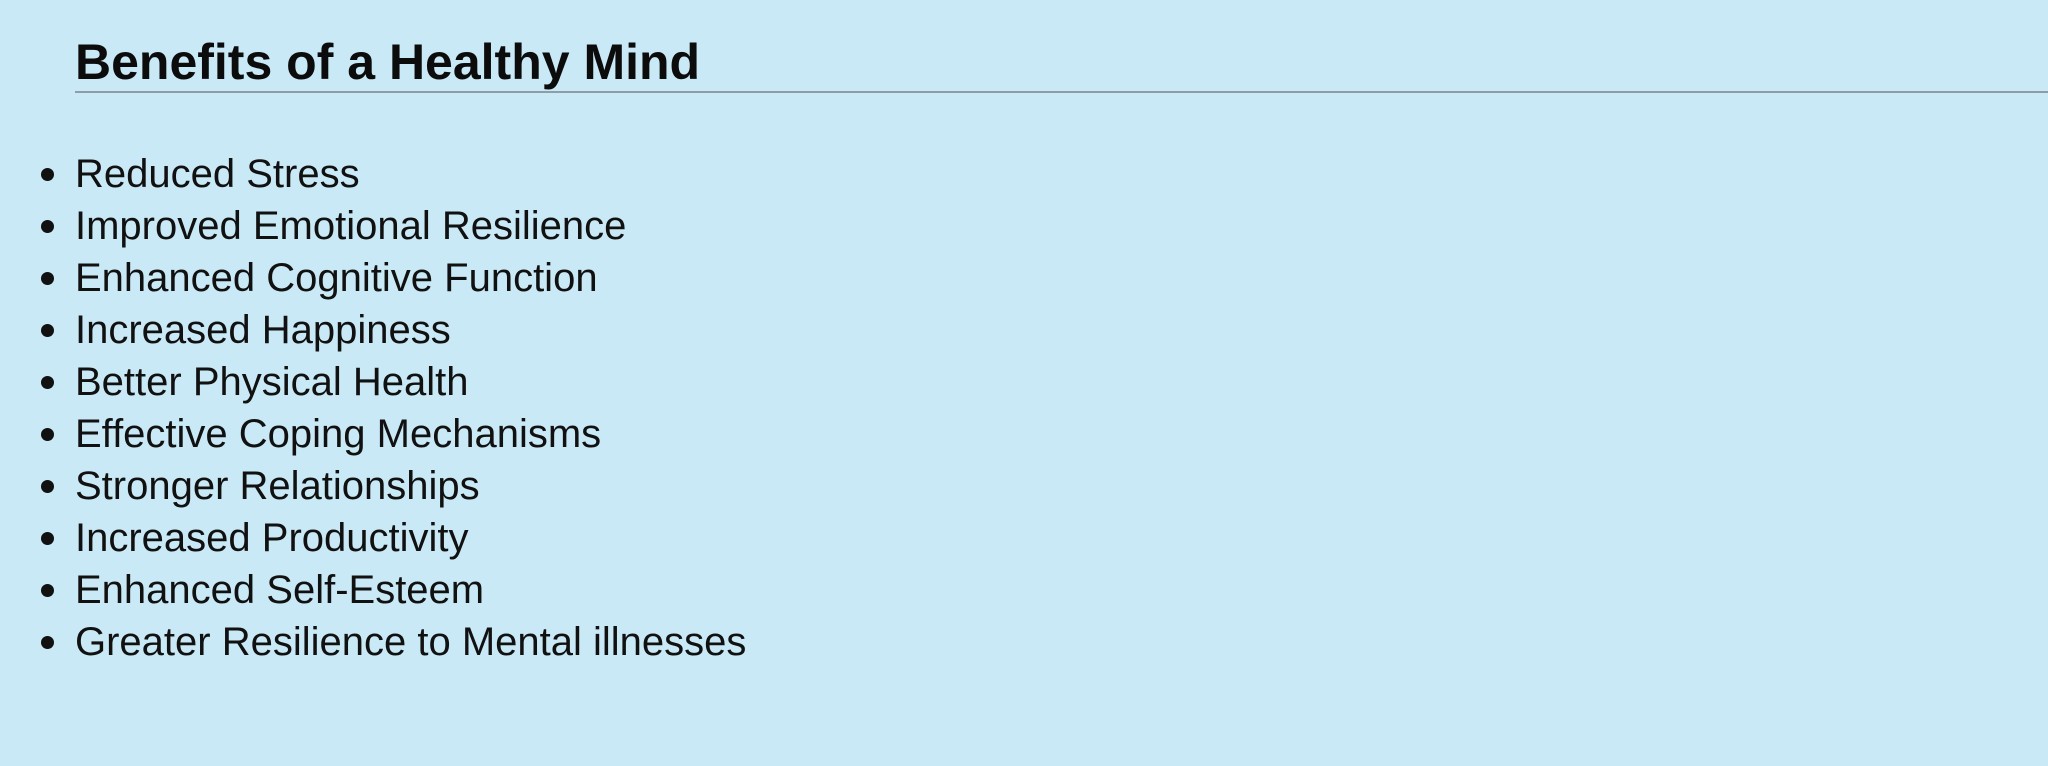  I want to click on list-item-text: Stronger Relationships, so click(277, 486).